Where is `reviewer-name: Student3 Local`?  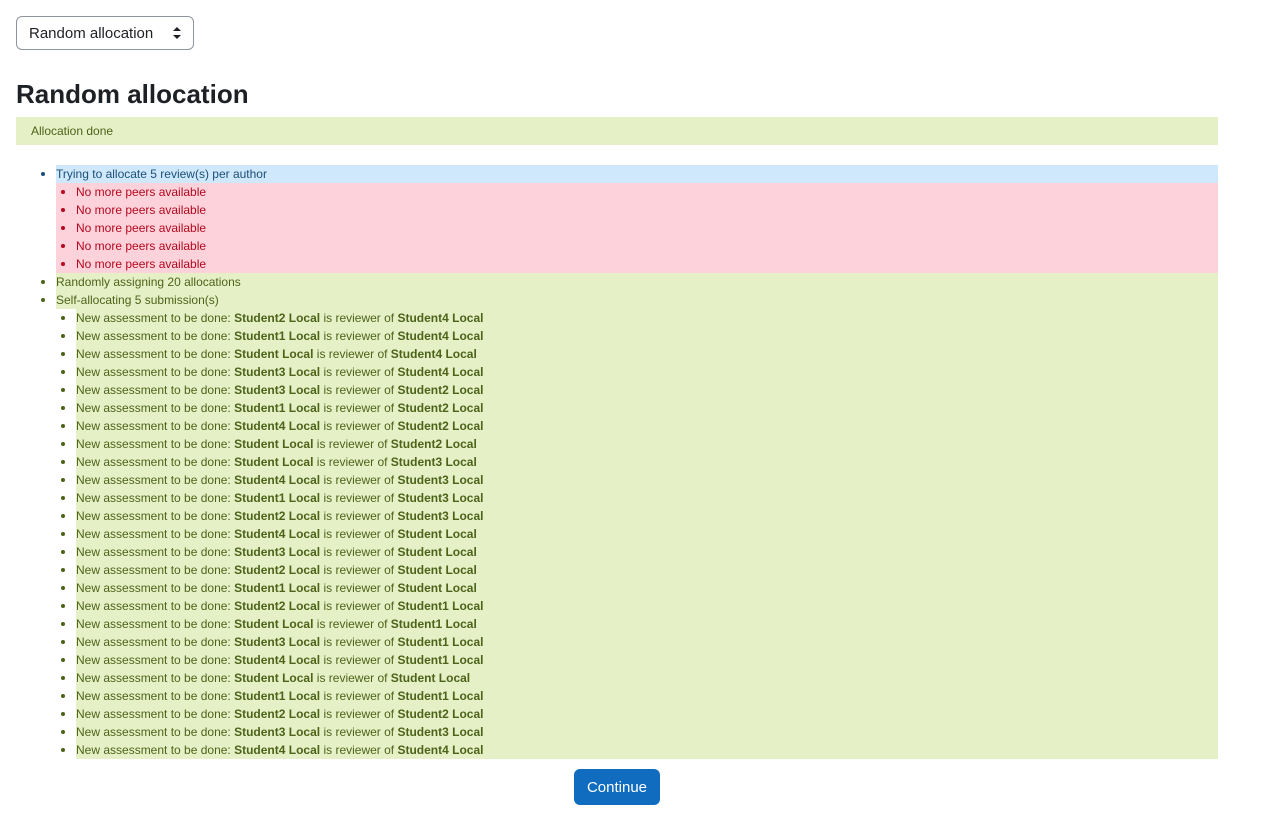
reviewer-name: Student3 Local is located at coordinates (277, 642).